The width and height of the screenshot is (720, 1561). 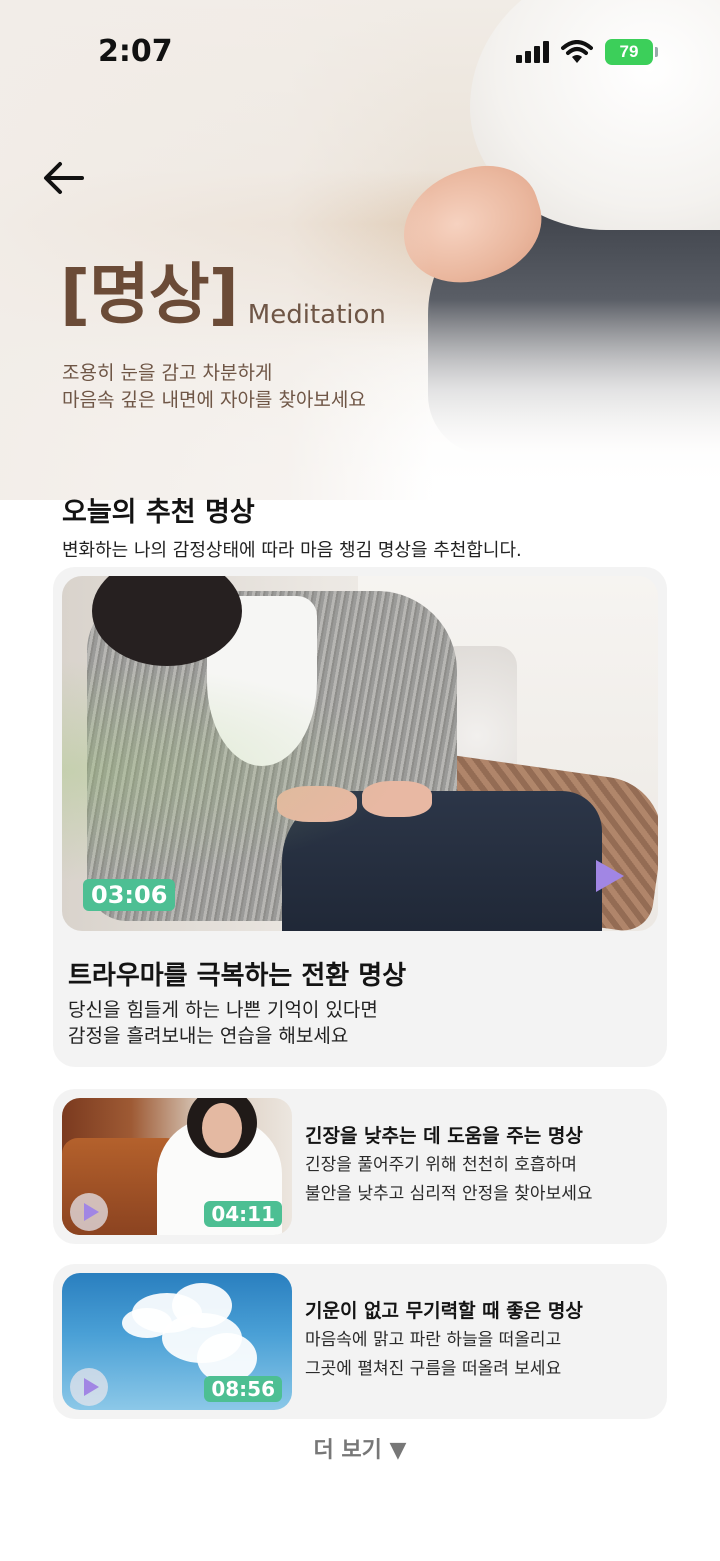 What do you see at coordinates (433, 1369) in the screenshot?
I see `list-item-desc-line2: 그곳에 펼쳐진 구름을 떠올려 보세요` at bounding box center [433, 1369].